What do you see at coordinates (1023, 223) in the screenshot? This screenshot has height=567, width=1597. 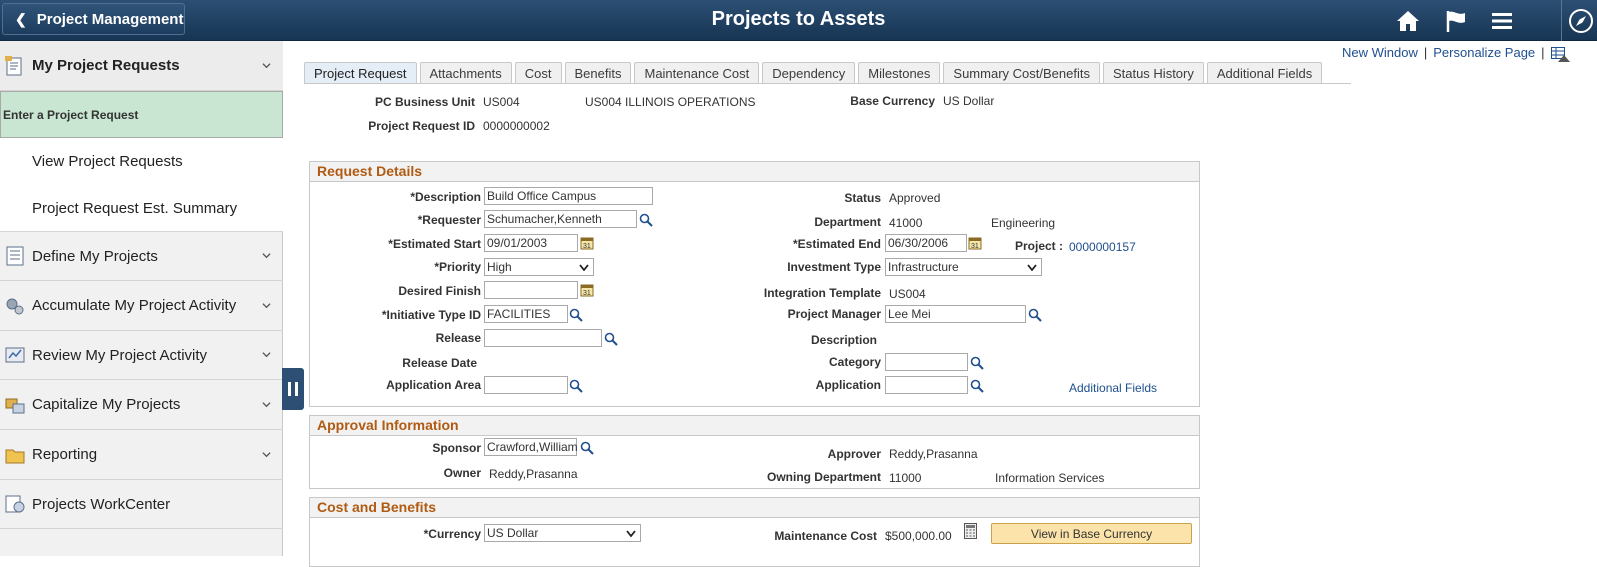 I see `department-description: Engineering` at bounding box center [1023, 223].